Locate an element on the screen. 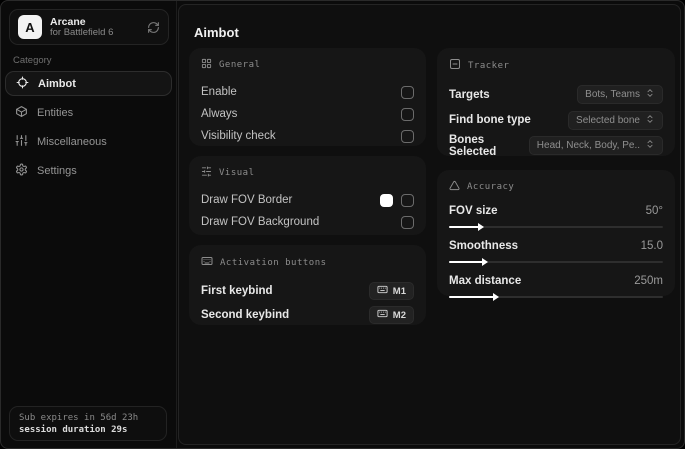 The height and width of the screenshot is (449, 685). app-name: Arcane is located at coordinates (68, 21).